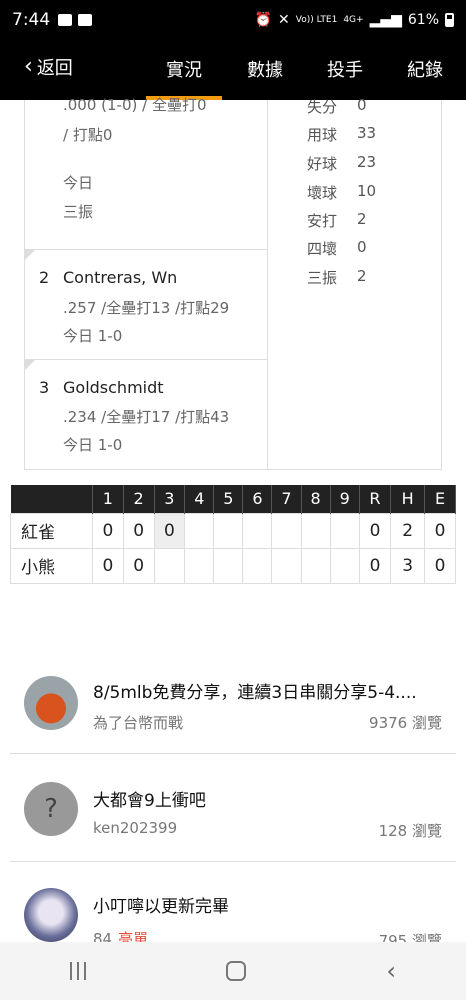 The width and height of the screenshot is (466, 1000). I want to click on header-cell: 5, so click(228, 499).